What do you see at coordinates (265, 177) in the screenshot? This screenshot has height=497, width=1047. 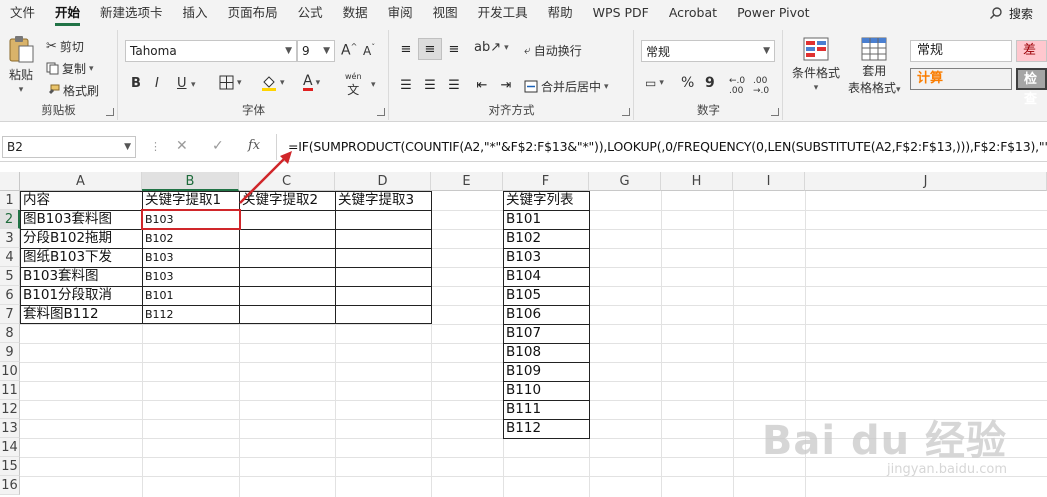 I see `annotation-arrow-icon` at bounding box center [265, 177].